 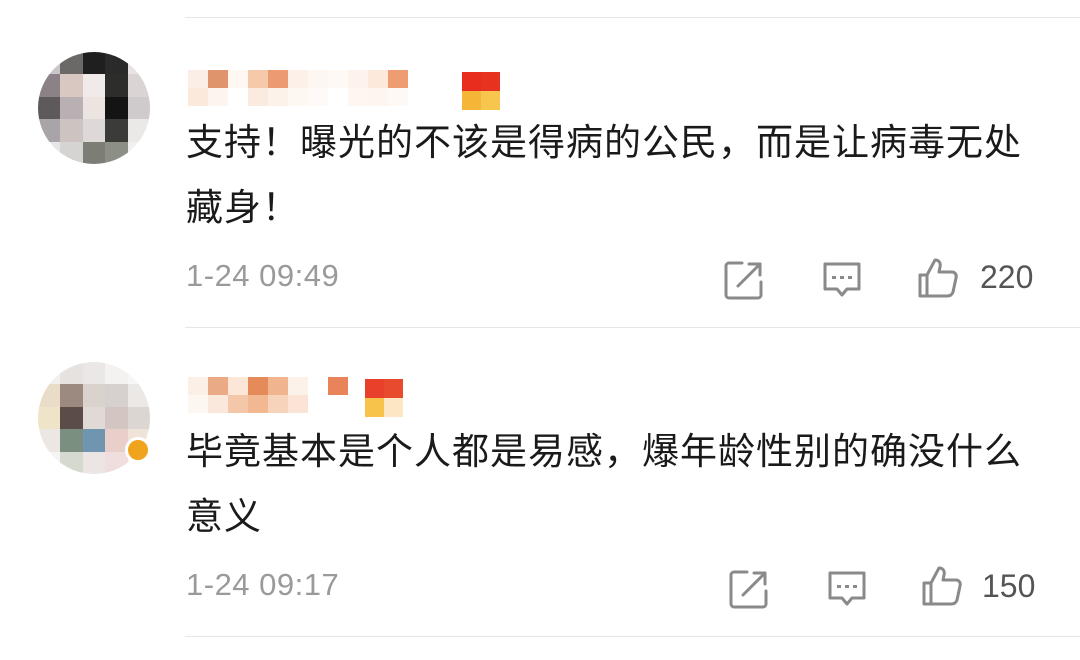 What do you see at coordinates (604, 175) in the screenshot?
I see `comment-text: 支持！曝光的不该是得病的公民，而是让病毒无处藏身！` at bounding box center [604, 175].